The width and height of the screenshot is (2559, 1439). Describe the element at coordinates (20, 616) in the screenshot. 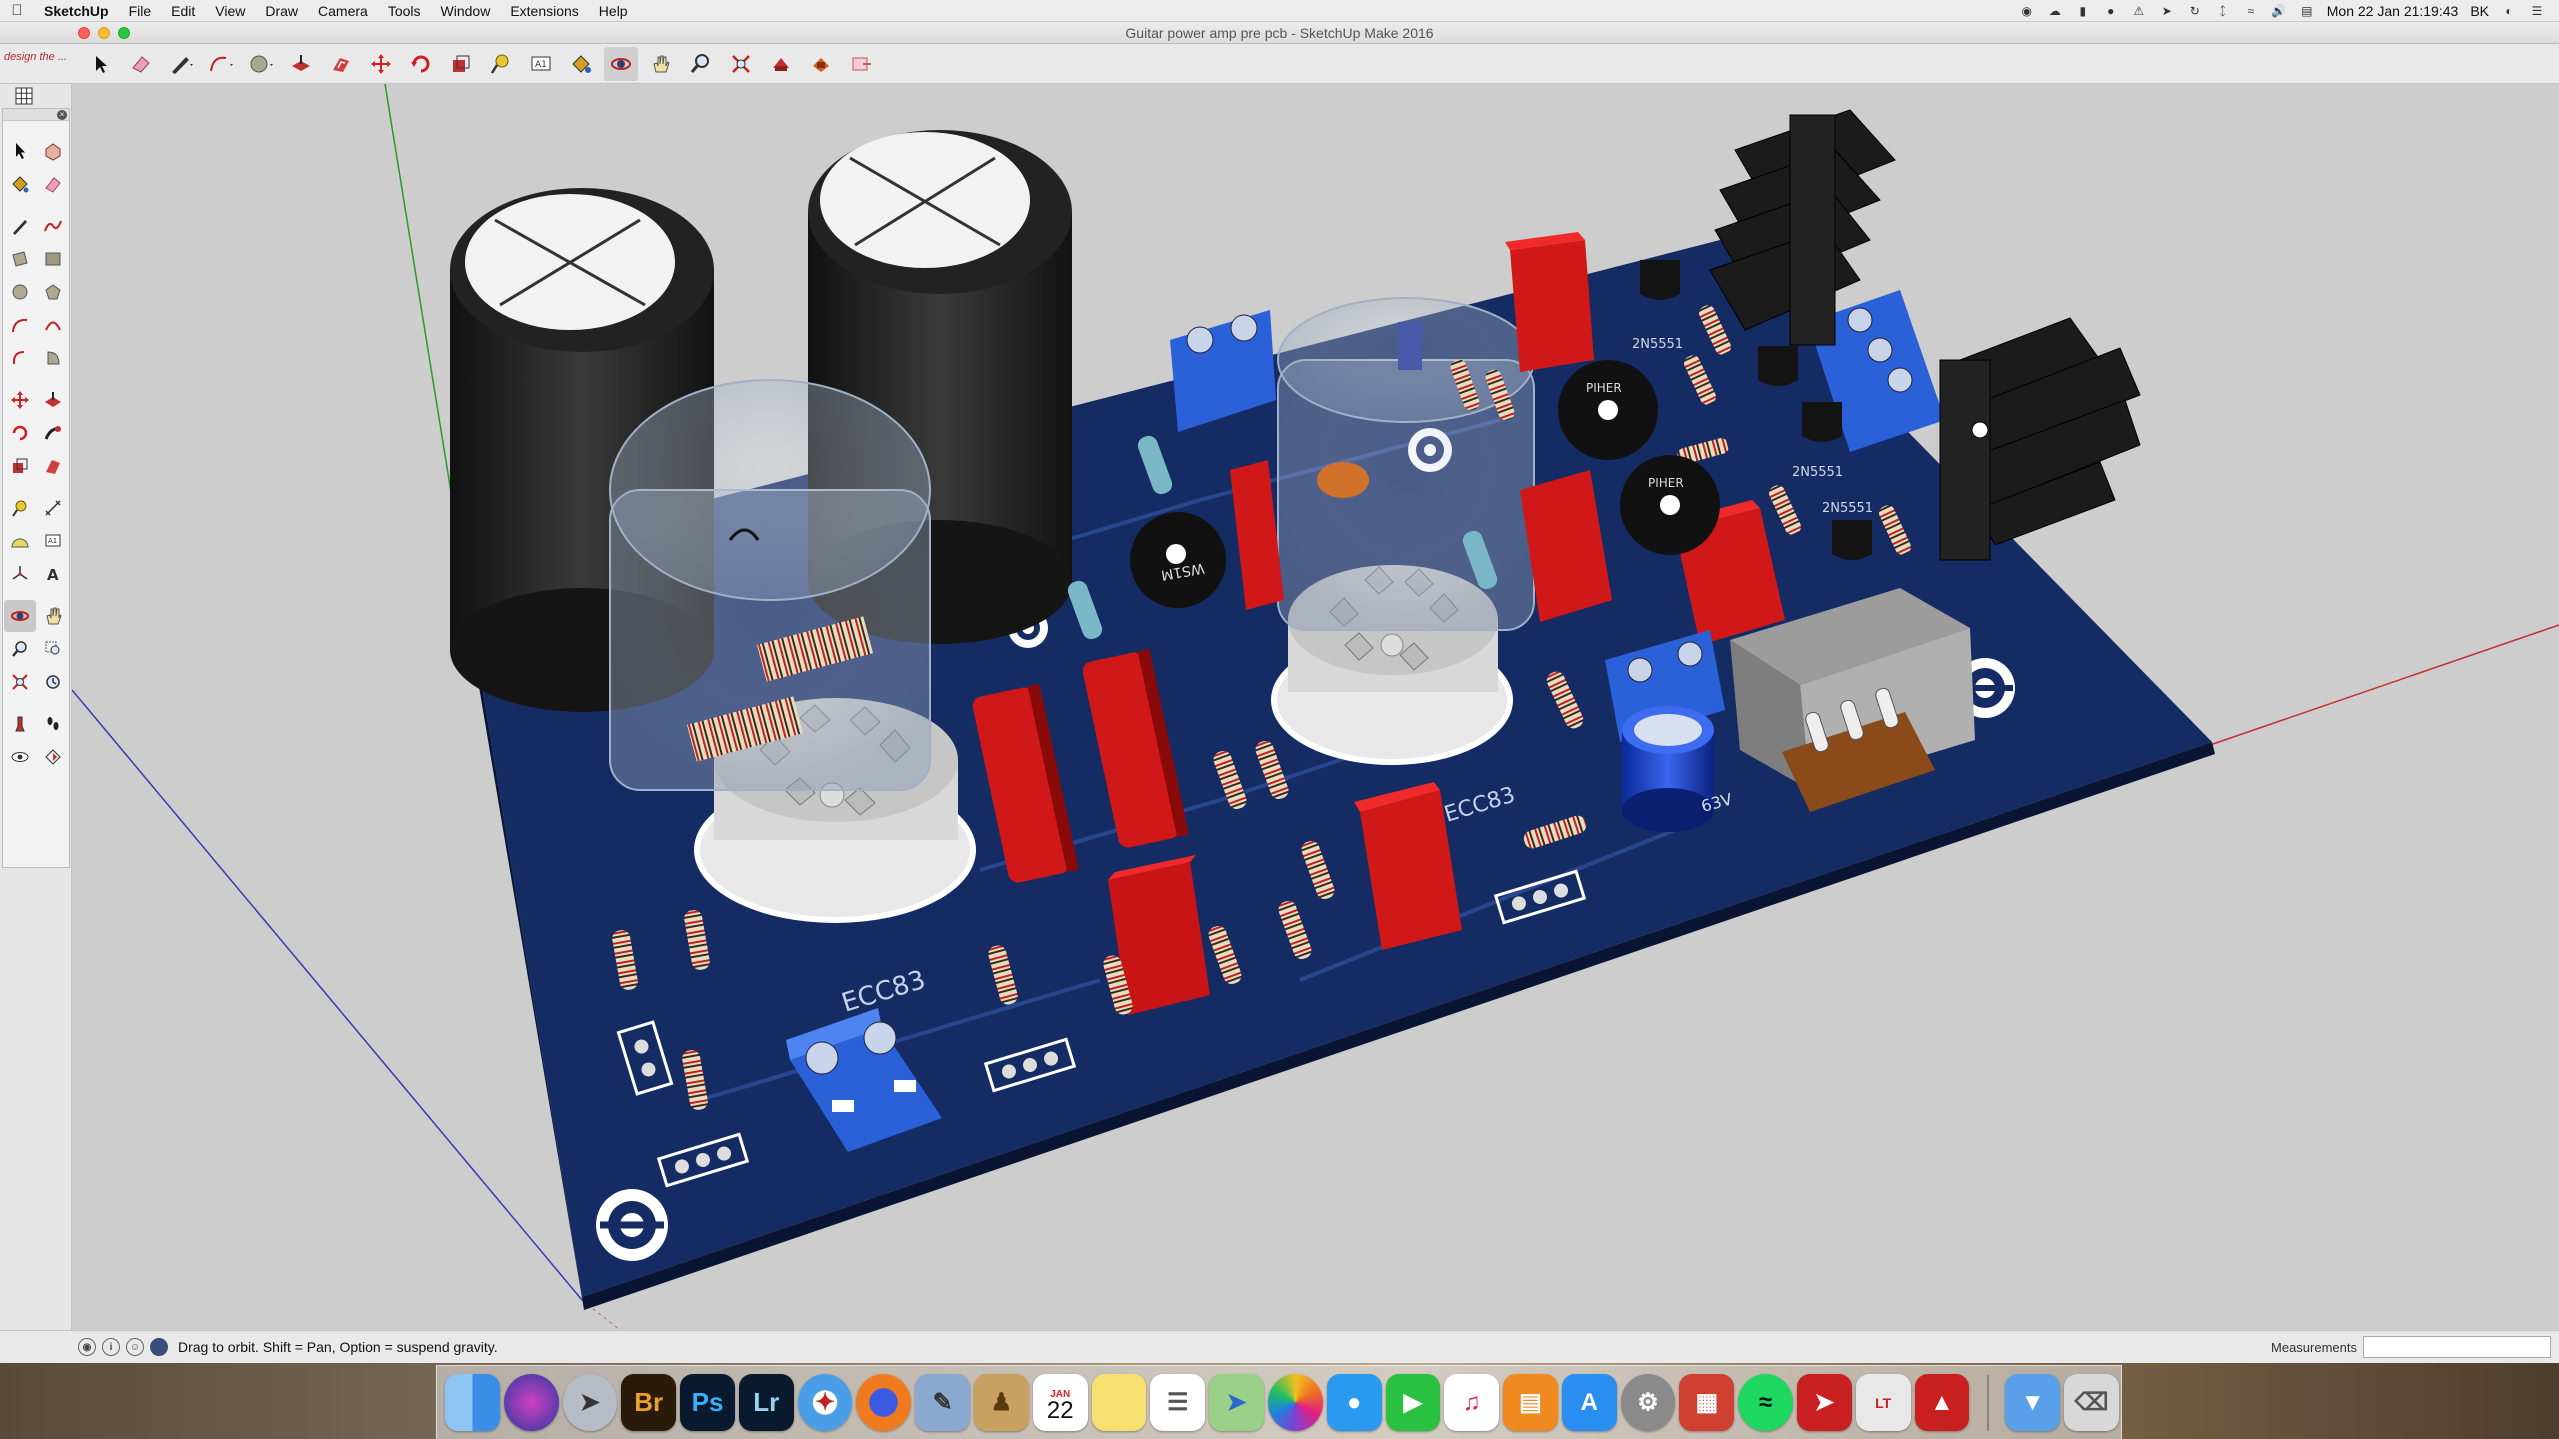

I see `palette-orbit-button` at that location.